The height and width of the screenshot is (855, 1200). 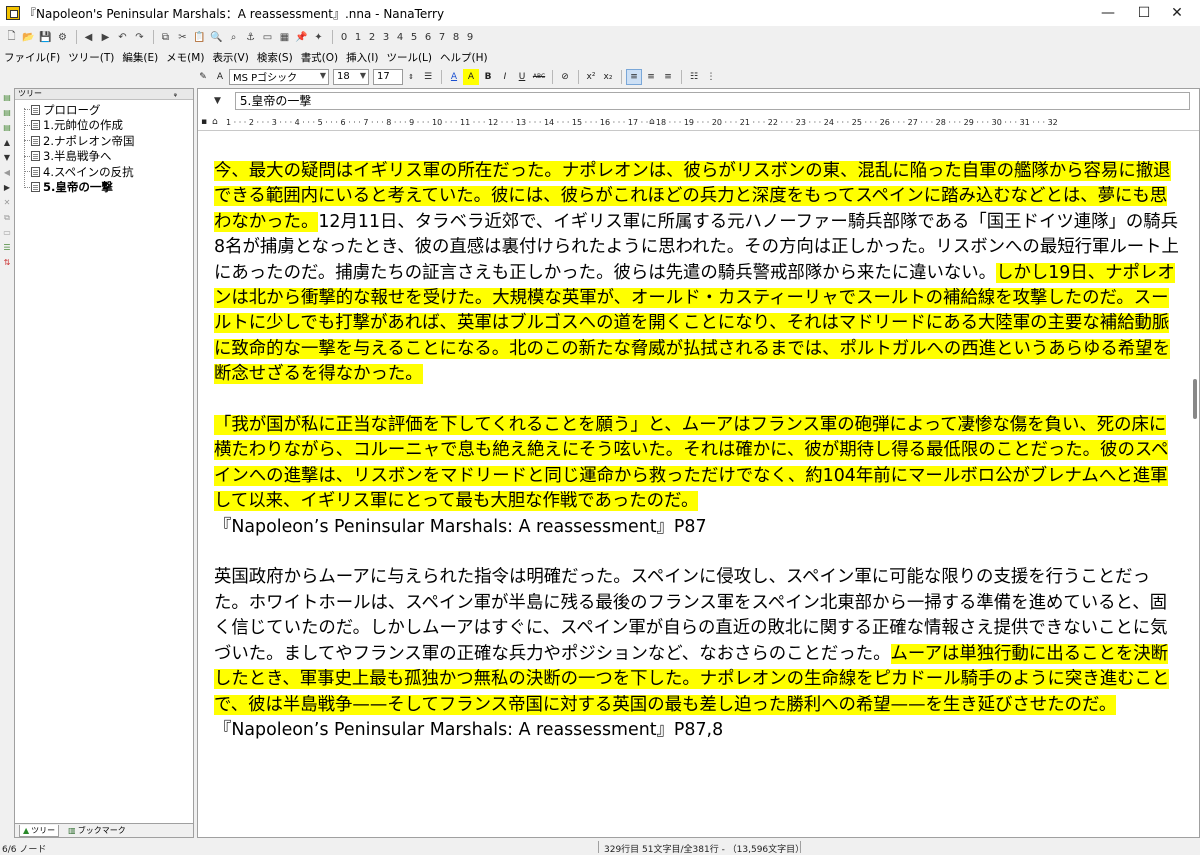 What do you see at coordinates (522, 77) in the screenshot?
I see `underline-button: U` at bounding box center [522, 77].